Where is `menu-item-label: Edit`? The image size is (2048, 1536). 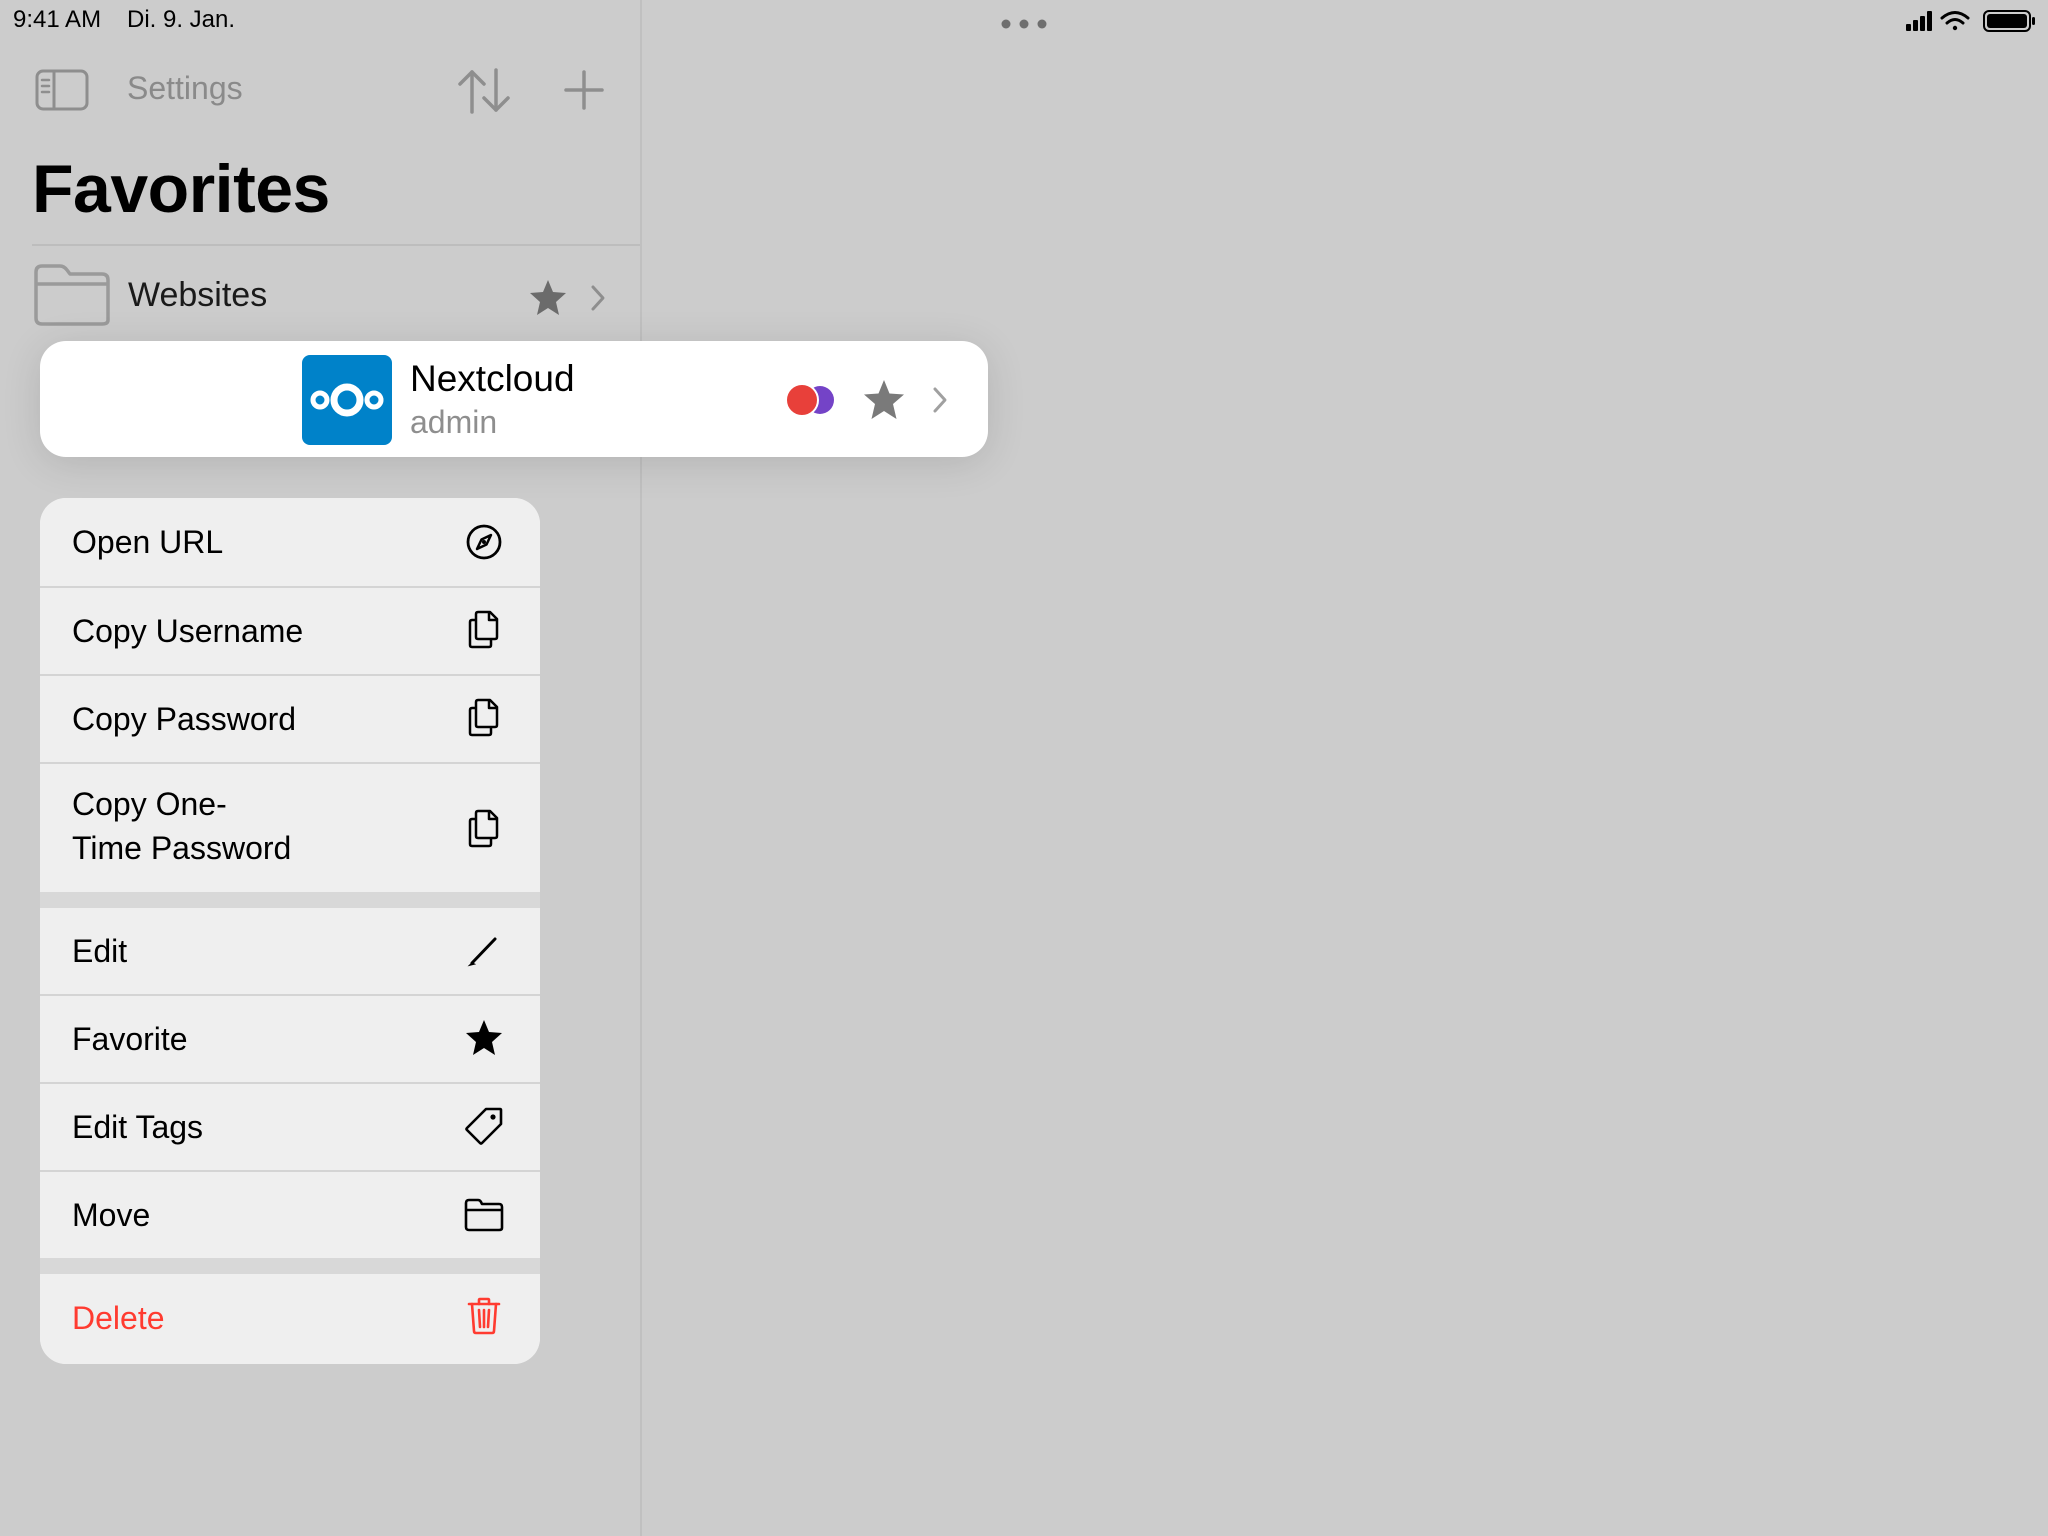
menu-item-label: Edit is located at coordinates (100, 951).